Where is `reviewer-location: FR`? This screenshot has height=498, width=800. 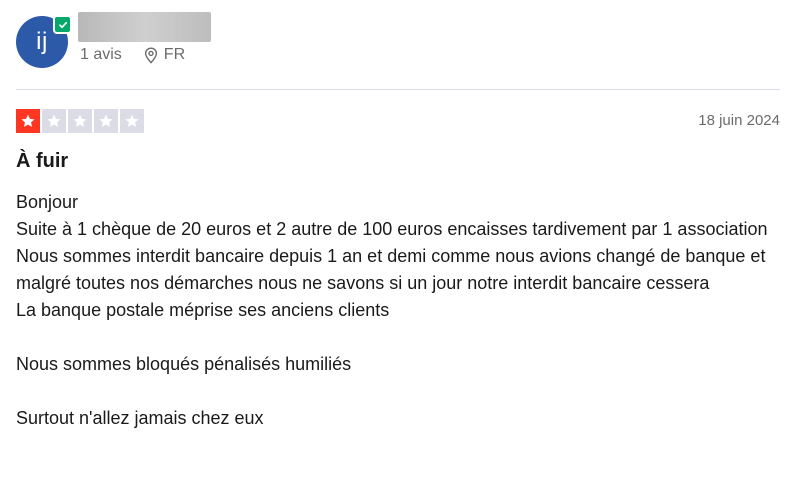 reviewer-location: FR is located at coordinates (164, 55).